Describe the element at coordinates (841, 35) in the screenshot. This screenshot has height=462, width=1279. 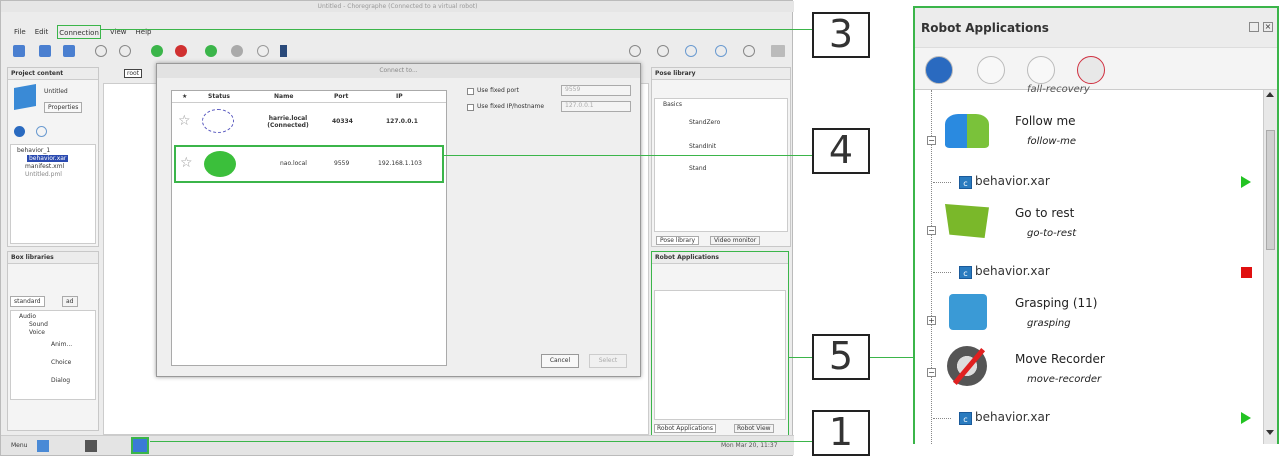
I see `callout-number-3: 3` at that location.